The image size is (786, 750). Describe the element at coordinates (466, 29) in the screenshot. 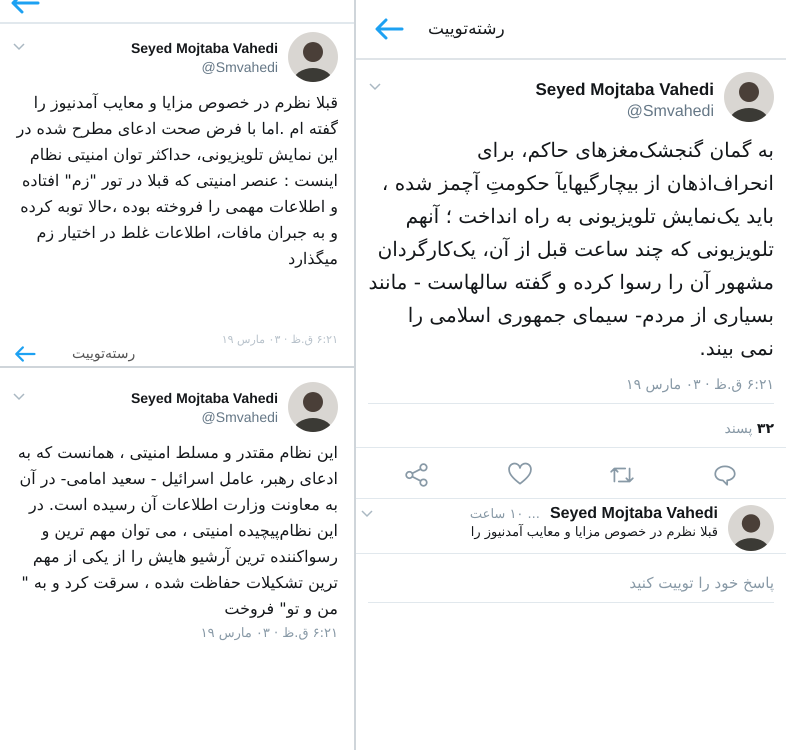

I see `thread-title: رشته‌توییت` at that location.